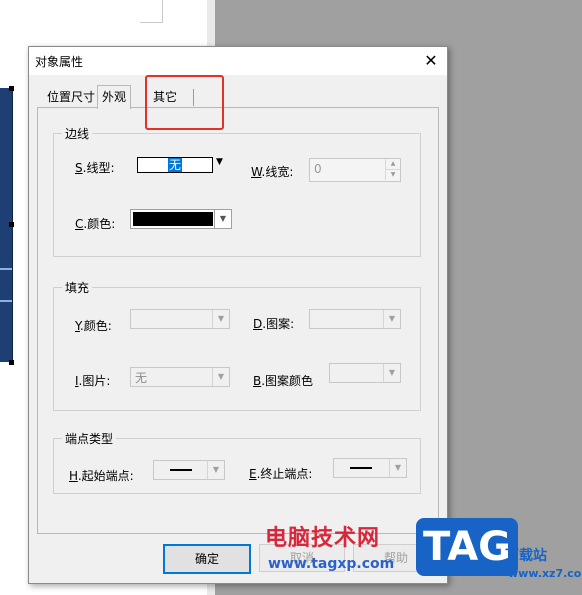  What do you see at coordinates (237, 191) in the screenshot?
I see `border-group: 边线` at bounding box center [237, 191].